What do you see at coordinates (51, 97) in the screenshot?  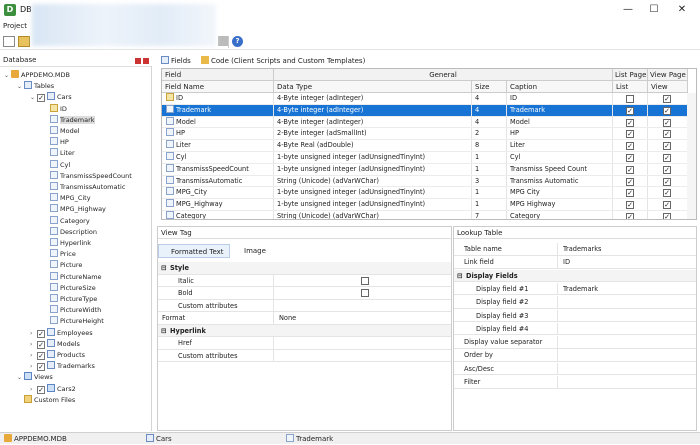 I see `tree-node: ⌄ ✓ Cars` at bounding box center [51, 97].